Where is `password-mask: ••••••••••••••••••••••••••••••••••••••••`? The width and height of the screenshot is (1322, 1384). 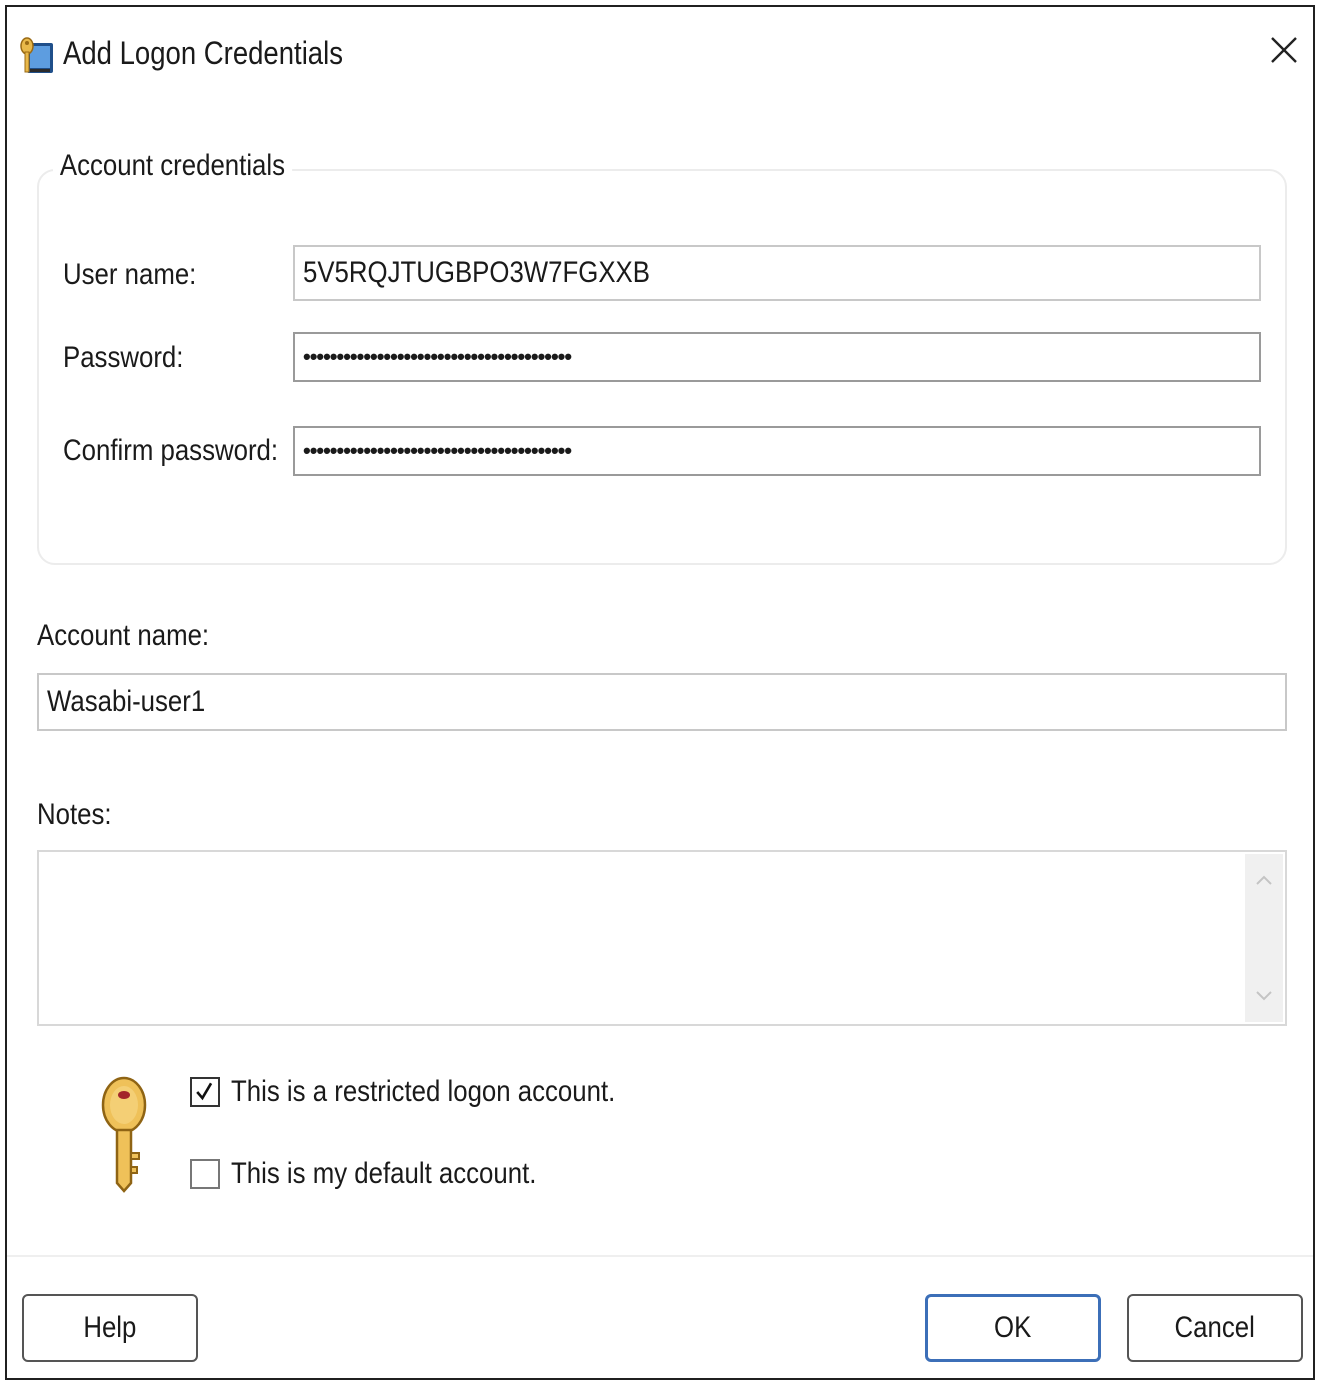 password-mask: •••••••••••••••••••••••••••••••••••••••• is located at coordinates (437, 356).